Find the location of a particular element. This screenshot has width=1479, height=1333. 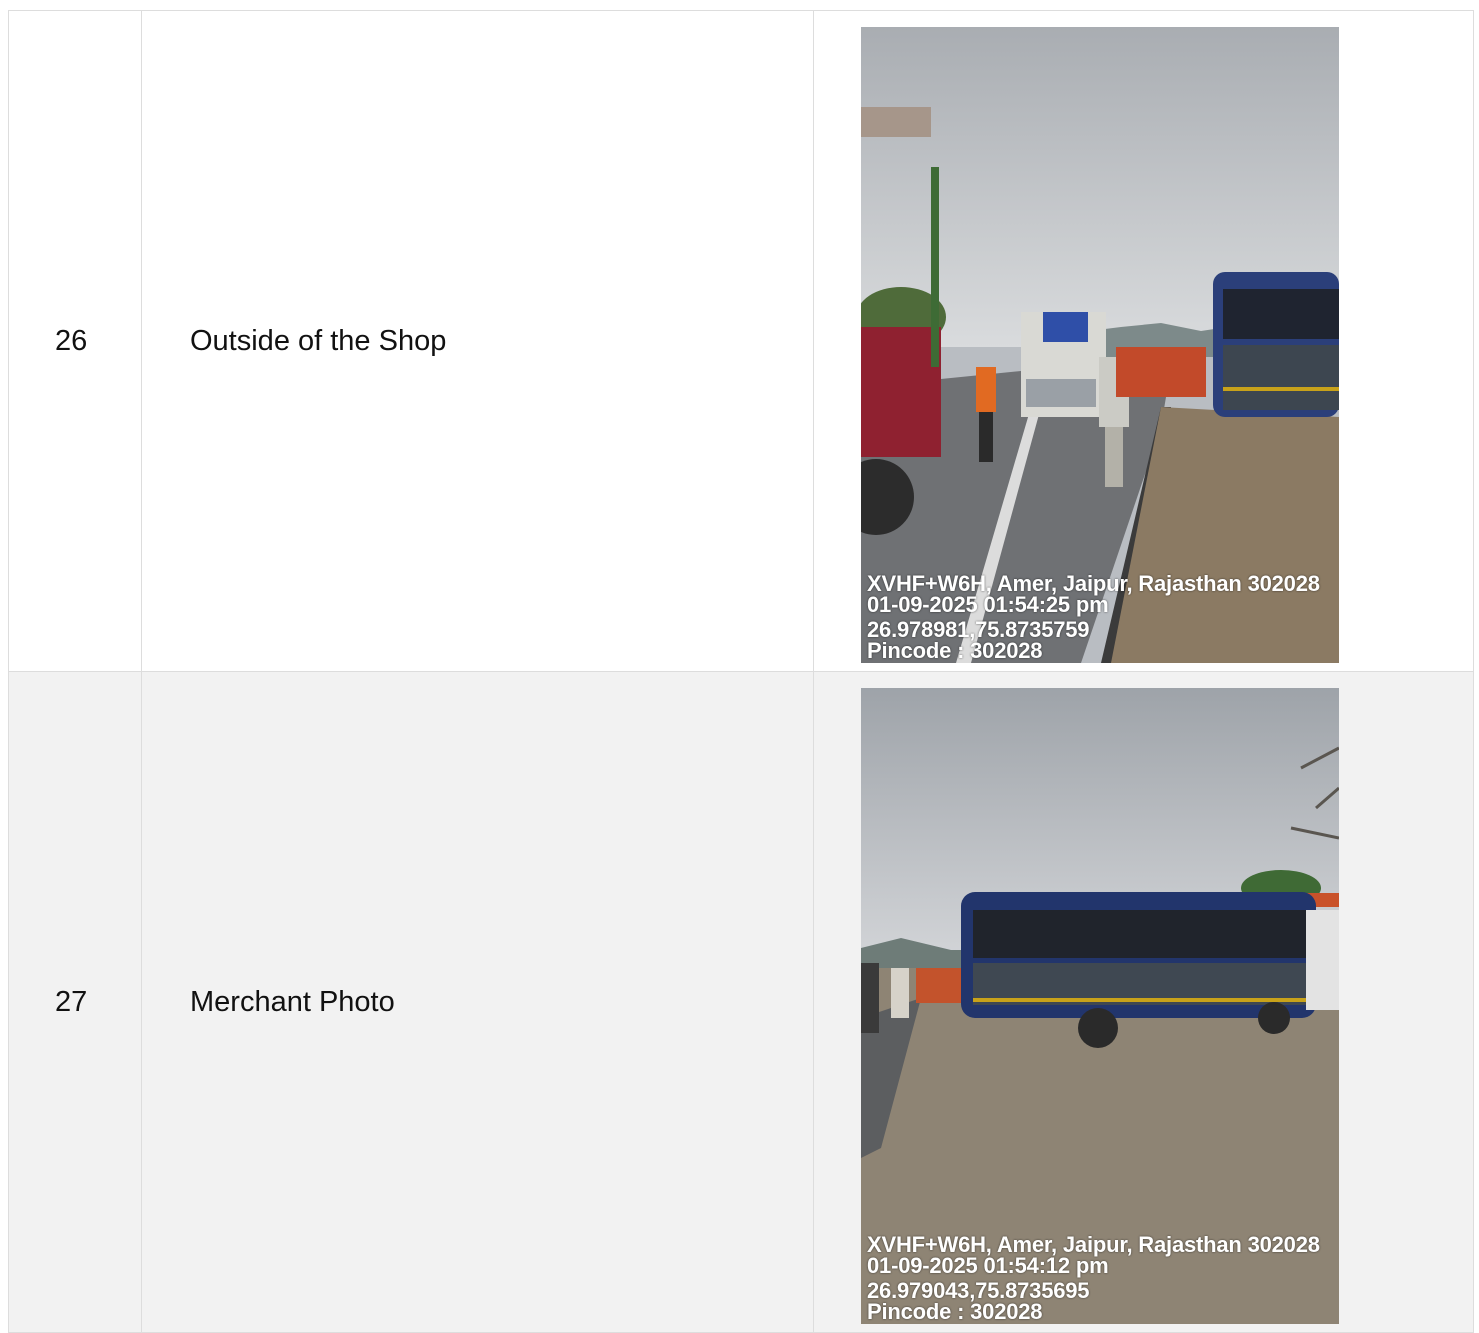

row-number: 26 is located at coordinates (75, 341).